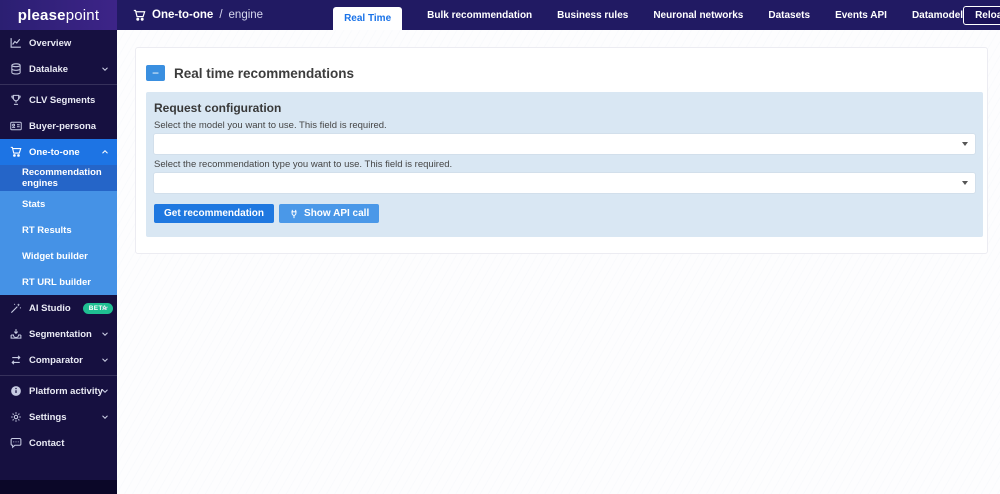 The width and height of the screenshot is (1000, 494). What do you see at coordinates (16, 43) in the screenshot?
I see `chart-line-icon` at bounding box center [16, 43].